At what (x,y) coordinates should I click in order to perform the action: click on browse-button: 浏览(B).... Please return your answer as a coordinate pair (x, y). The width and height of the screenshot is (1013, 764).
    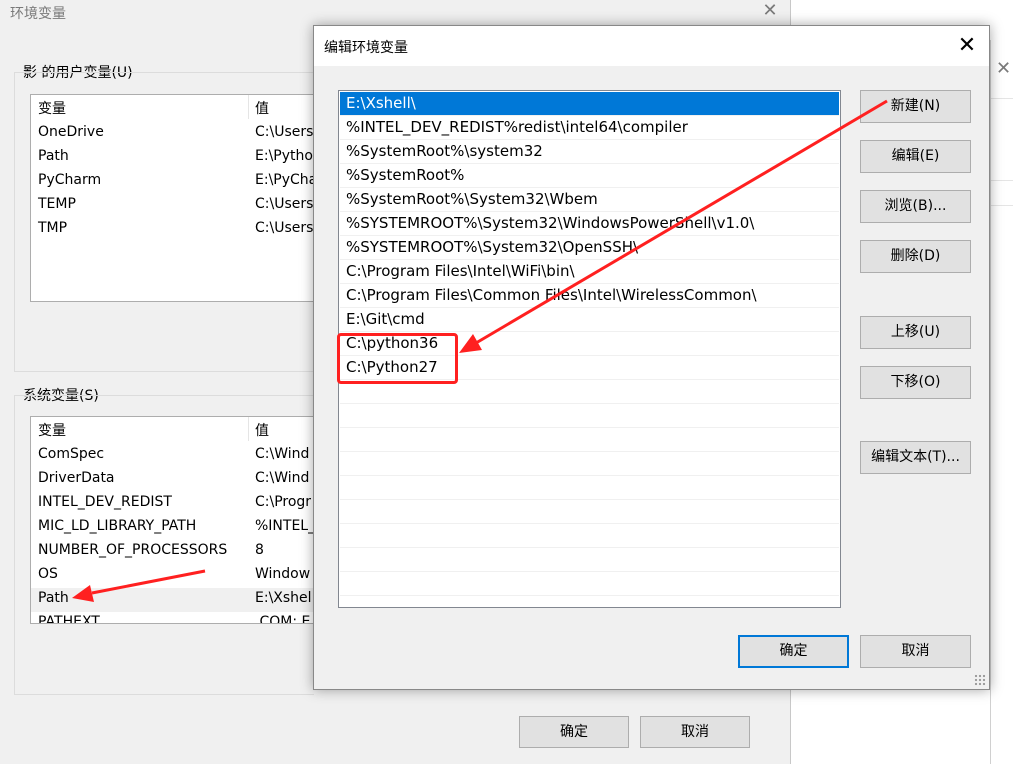
    Looking at the image, I should click on (915, 206).